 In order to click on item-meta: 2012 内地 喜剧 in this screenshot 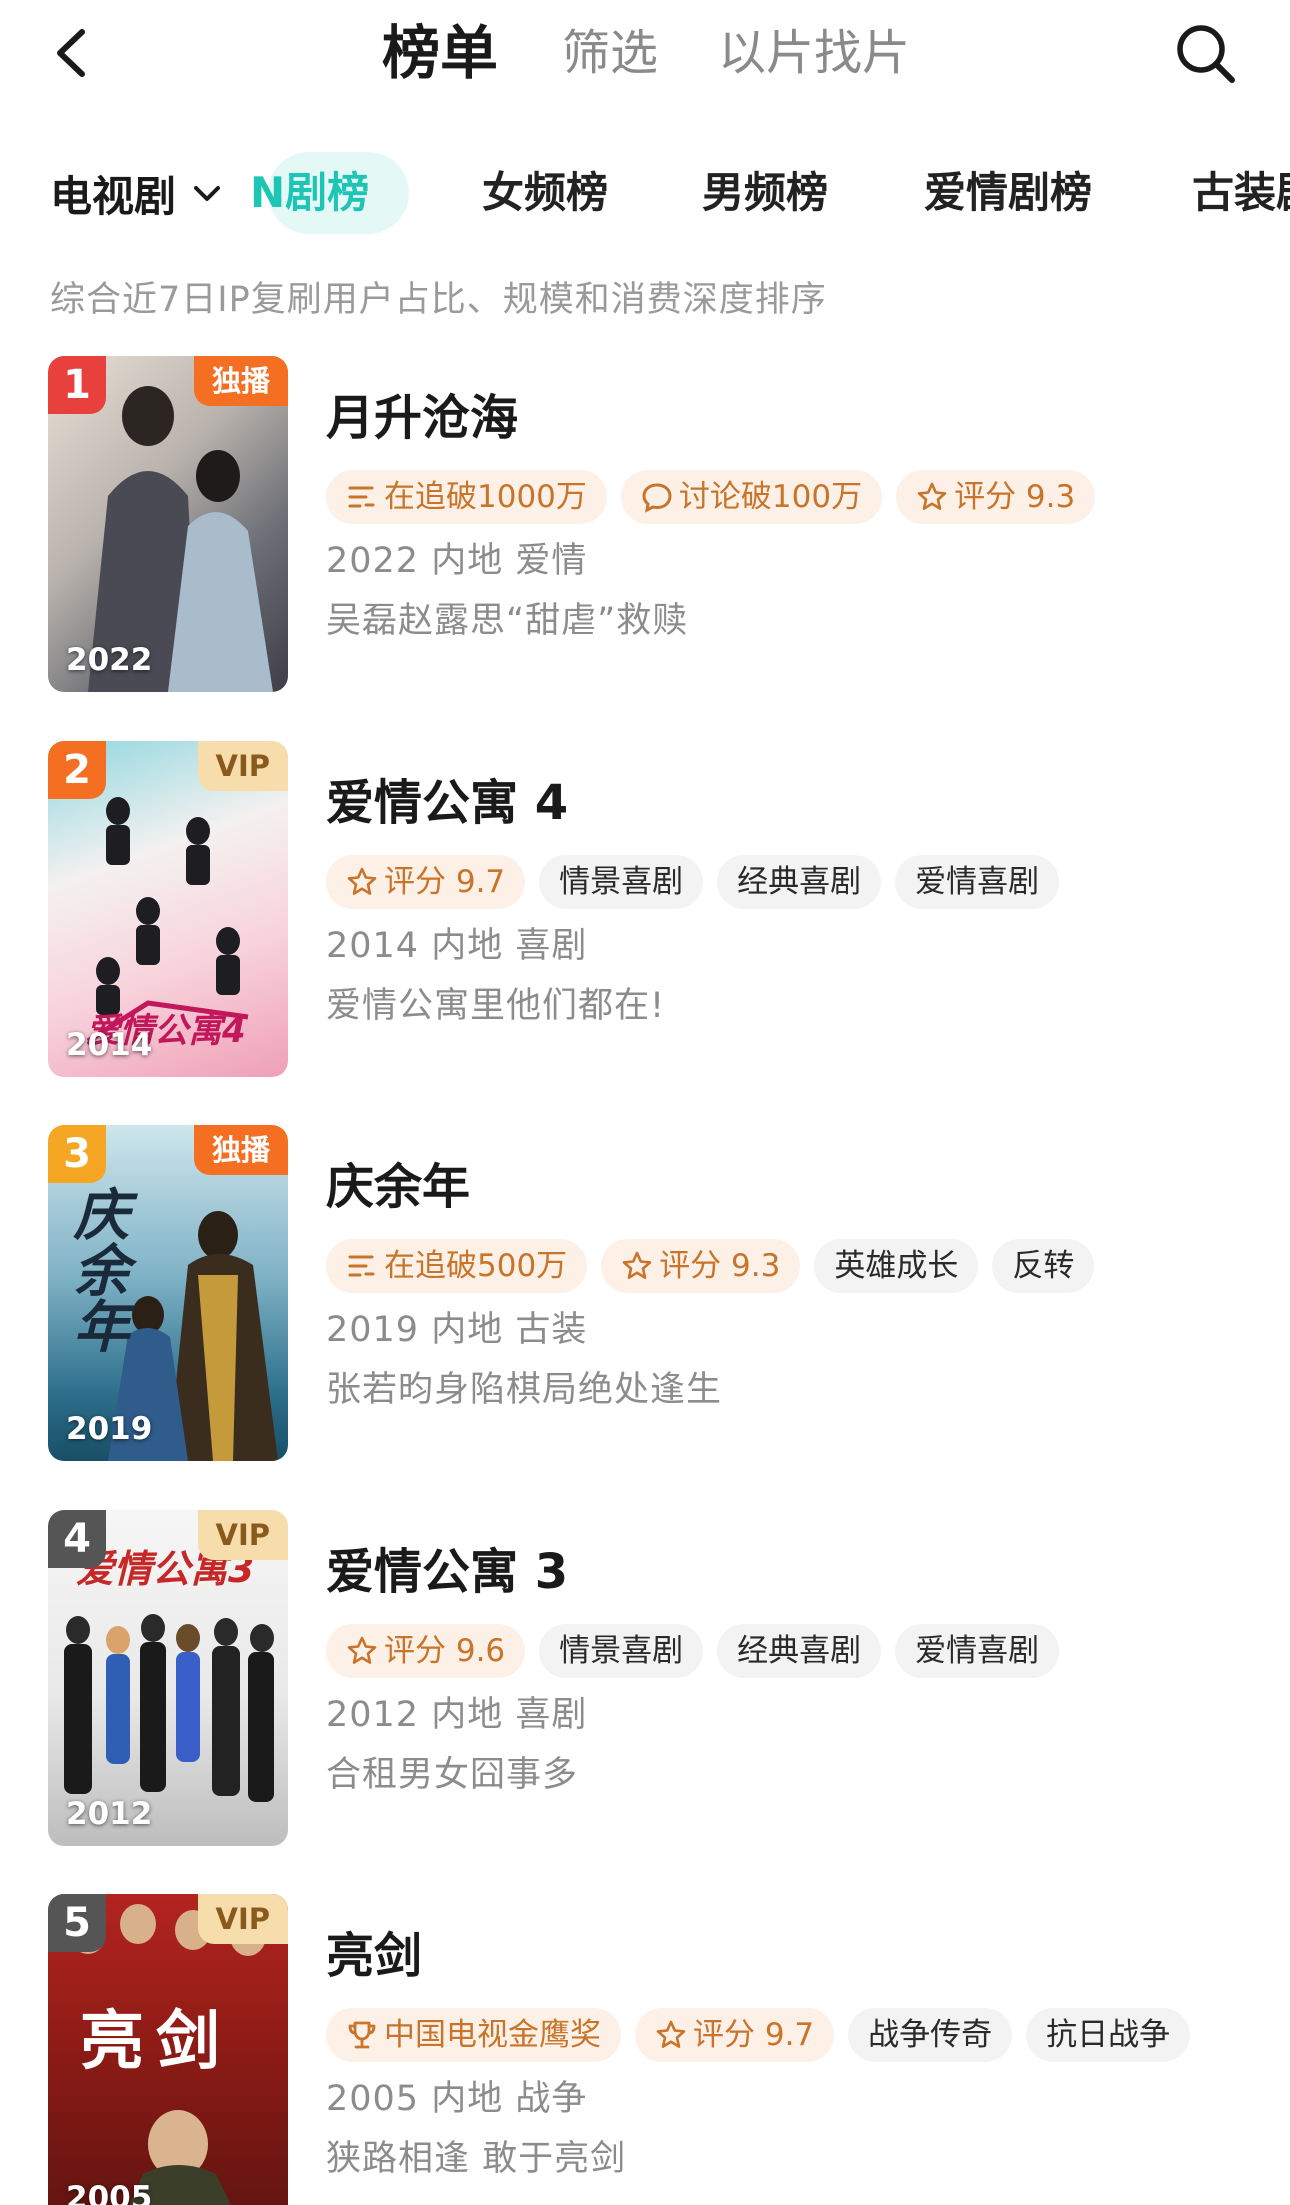, I will do `click(457, 1715)`.